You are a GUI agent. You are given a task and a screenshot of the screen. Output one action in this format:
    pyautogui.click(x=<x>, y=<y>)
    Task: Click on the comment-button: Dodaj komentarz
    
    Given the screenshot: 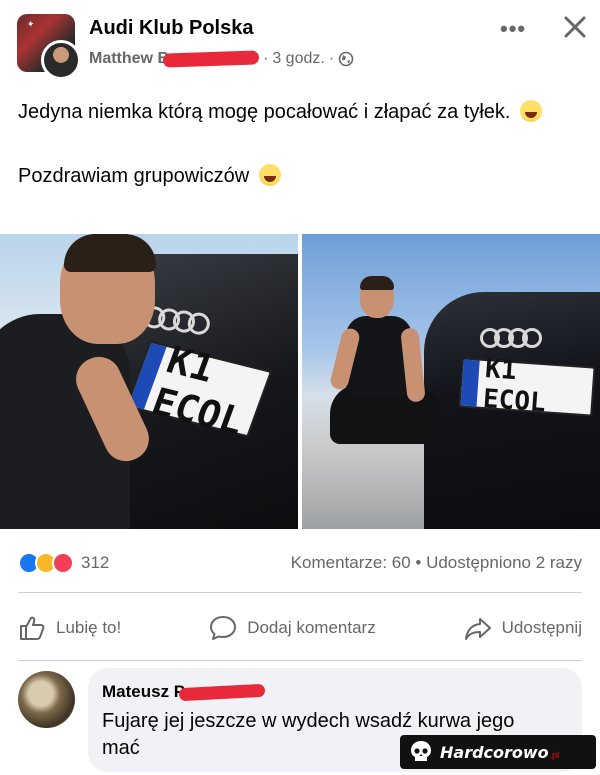 What is the action you would take?
    pyautogui.click(x=292, y=628)
    